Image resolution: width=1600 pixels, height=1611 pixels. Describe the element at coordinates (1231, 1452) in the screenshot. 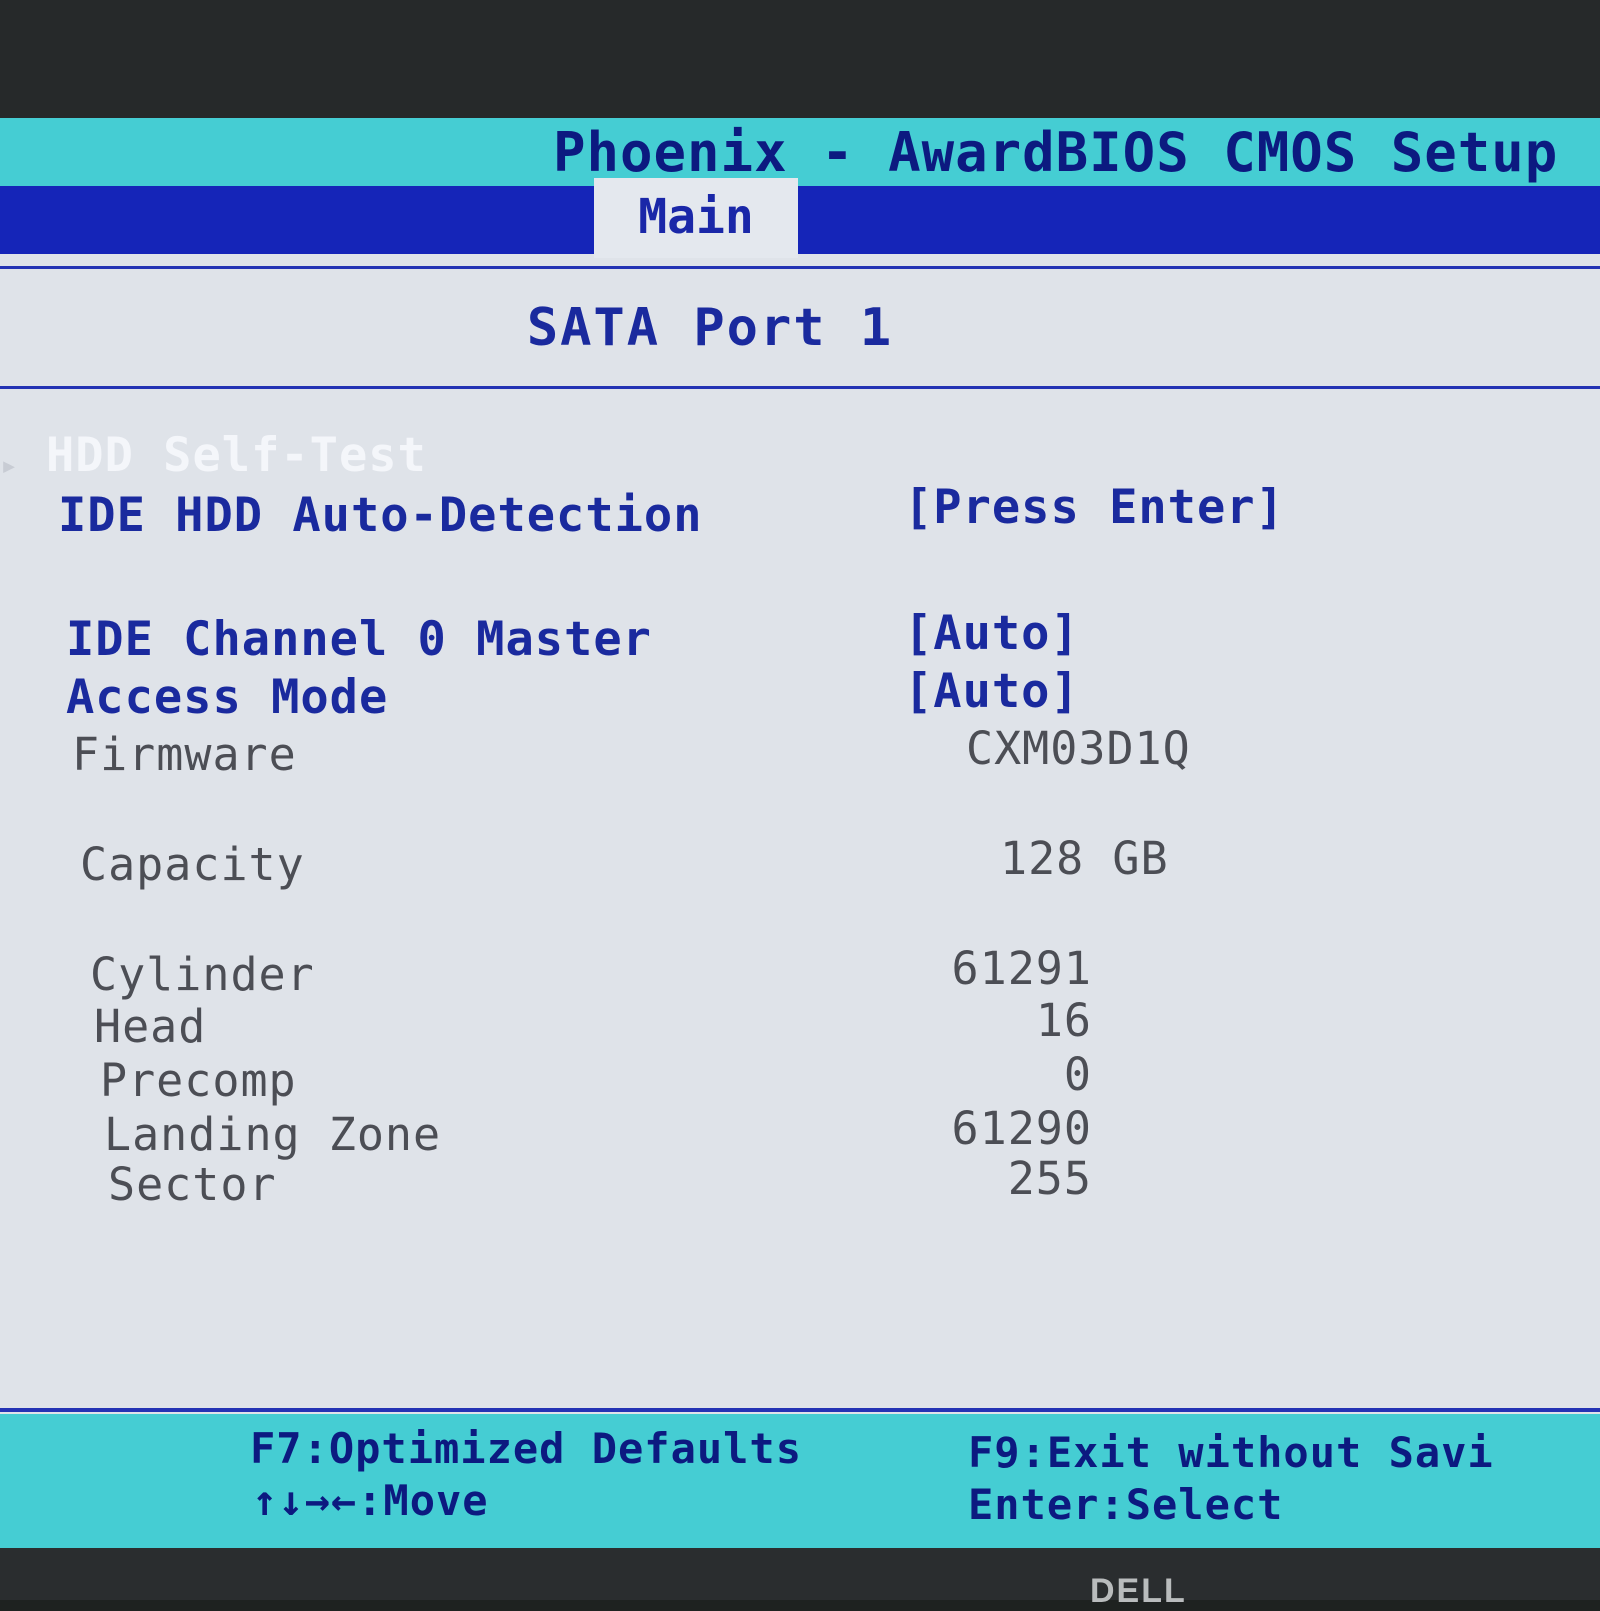

I see `footer-f9-hint: F9:Exit without Savi` at that location.